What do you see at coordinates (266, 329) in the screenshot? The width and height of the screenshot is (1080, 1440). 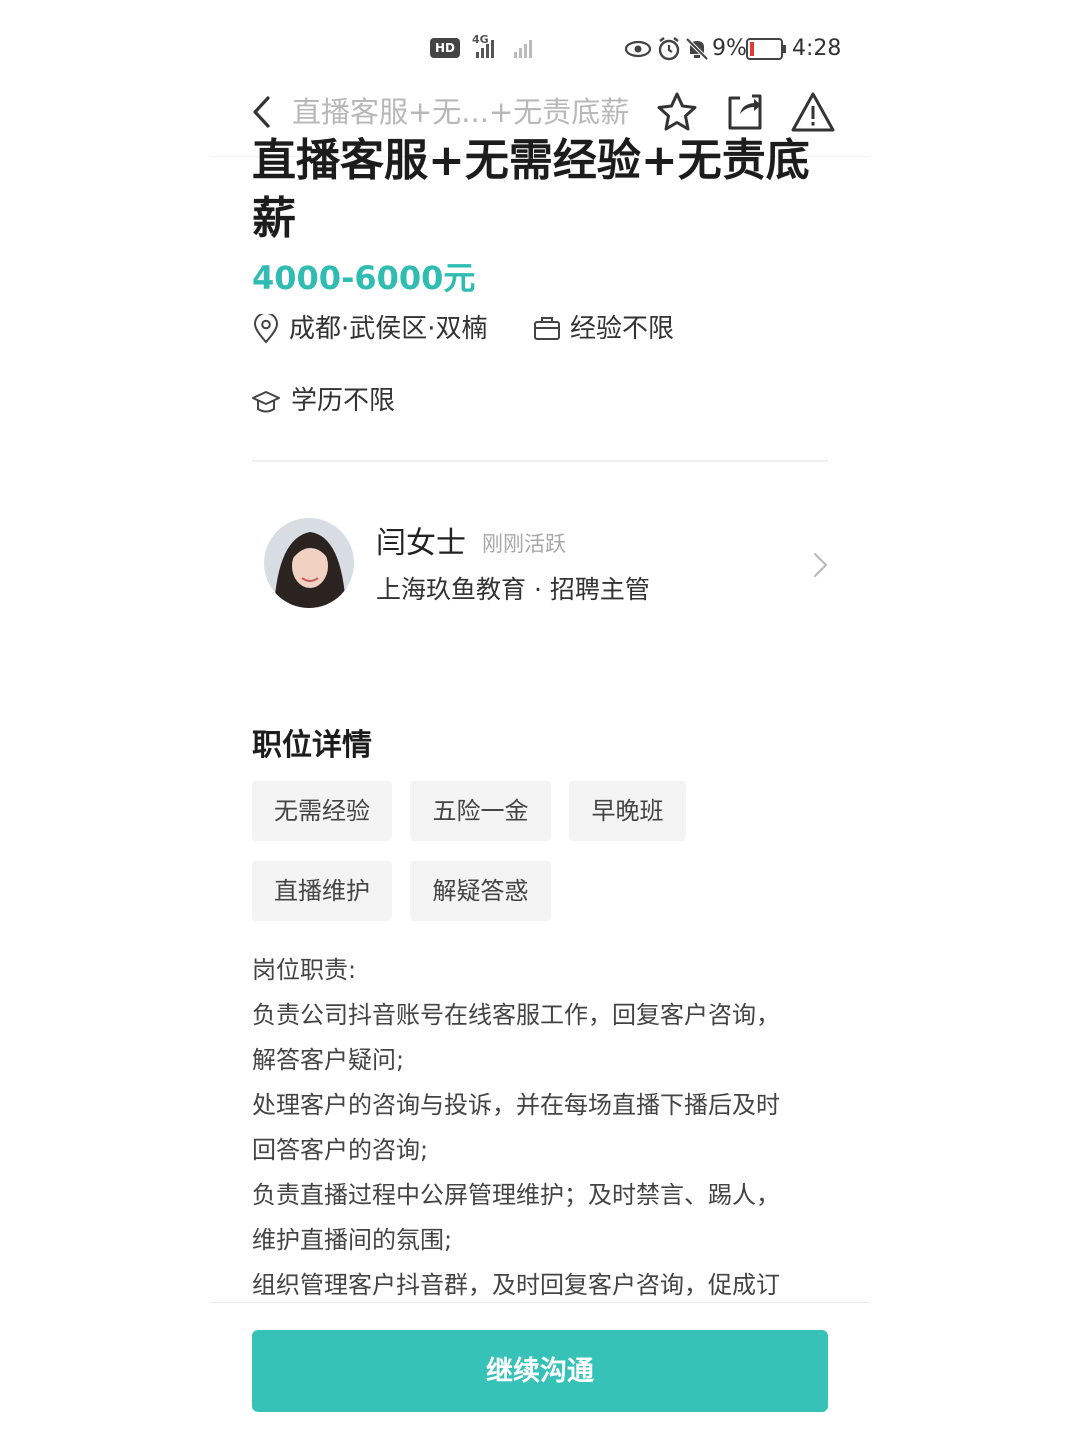 I see `location-pin-icon` at bounding box center [266, 329].